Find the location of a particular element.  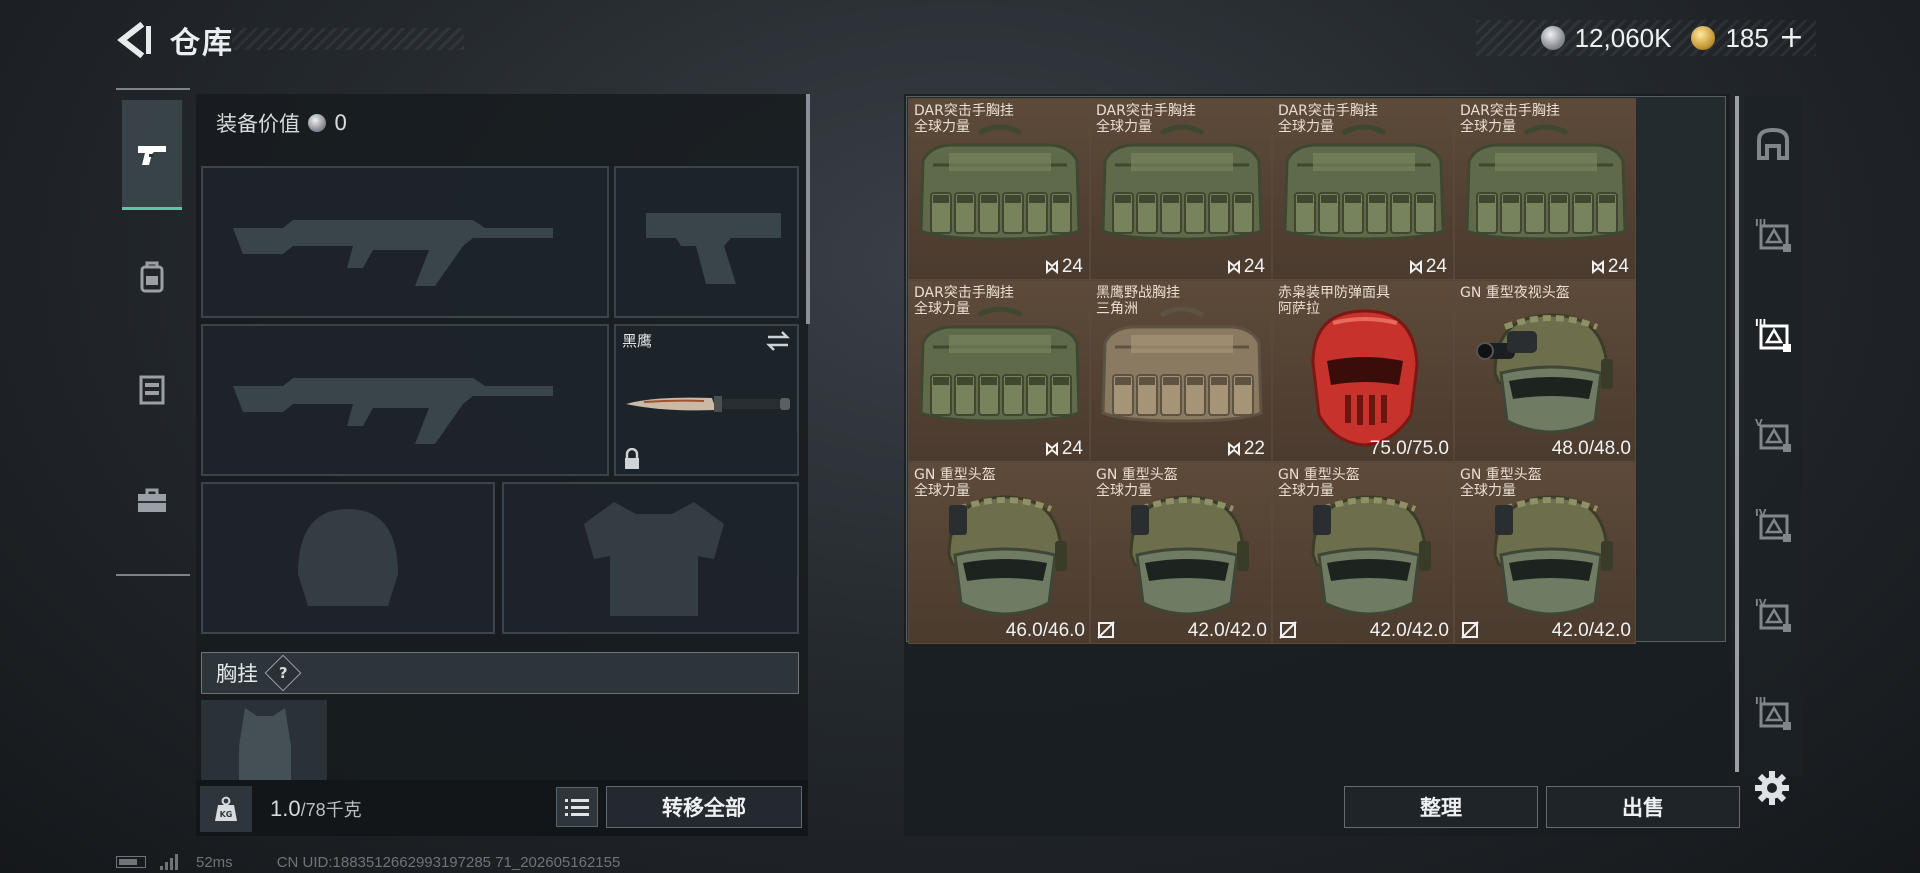

swap-icon is located at coordinates (778, 341).